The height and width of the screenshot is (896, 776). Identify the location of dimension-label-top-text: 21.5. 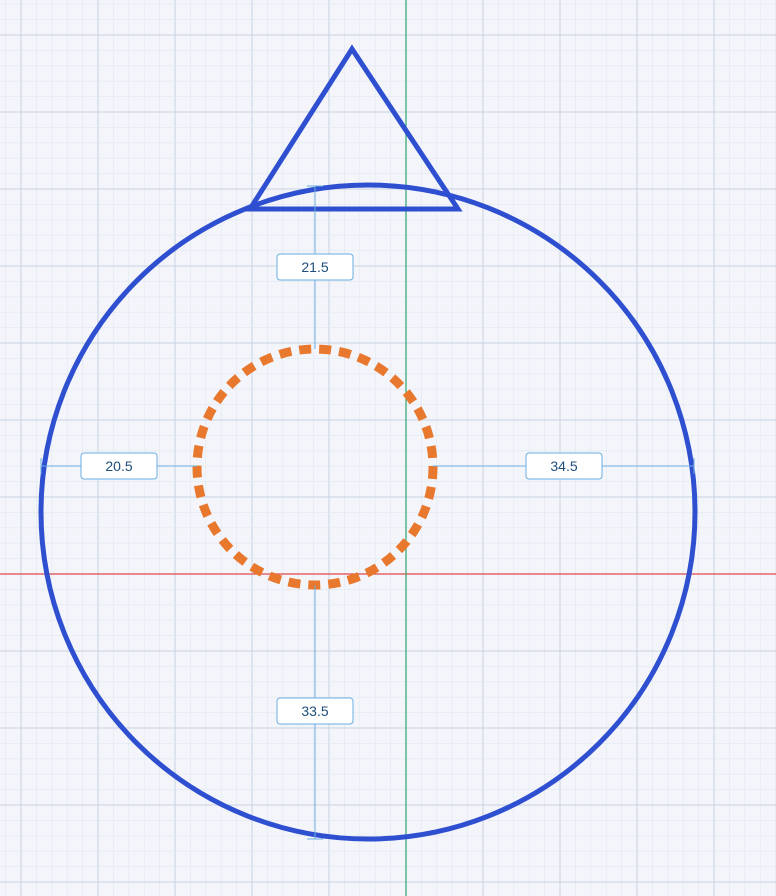
(314, 267).